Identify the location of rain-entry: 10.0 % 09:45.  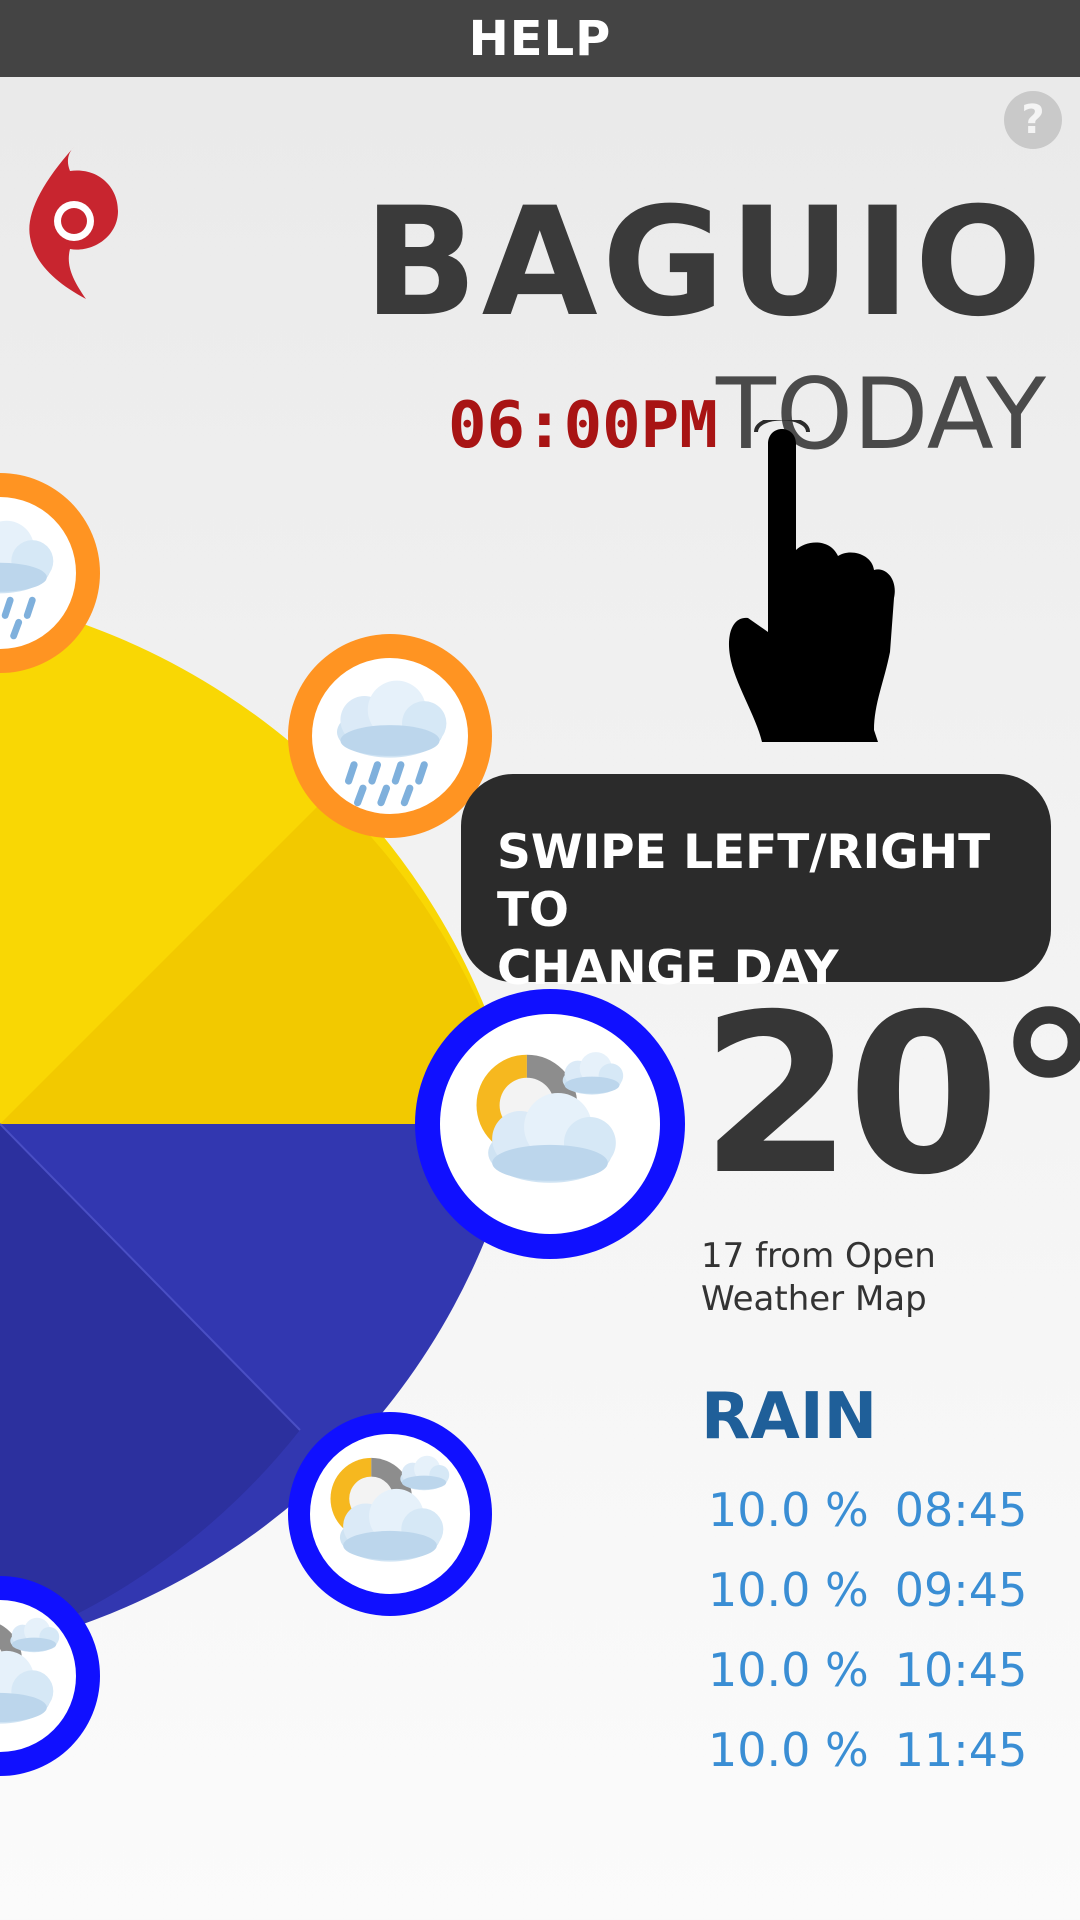
(867, 1590).